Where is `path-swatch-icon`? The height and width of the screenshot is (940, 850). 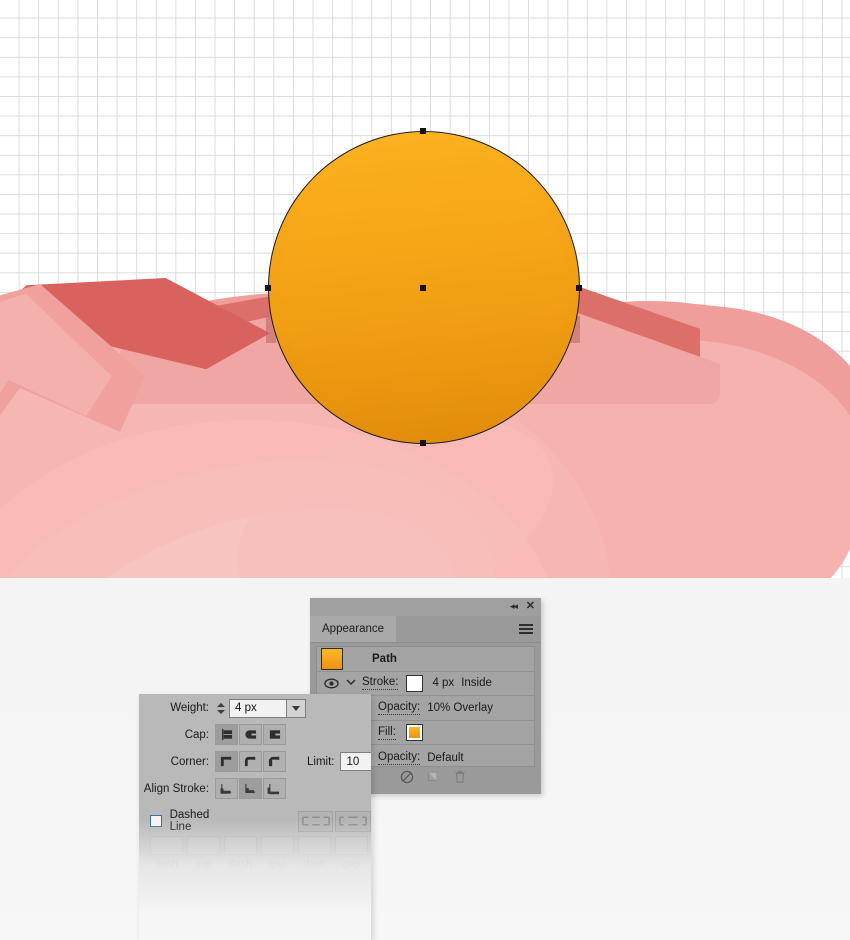
path-swatch-icon is located at coordinates (331, 658).